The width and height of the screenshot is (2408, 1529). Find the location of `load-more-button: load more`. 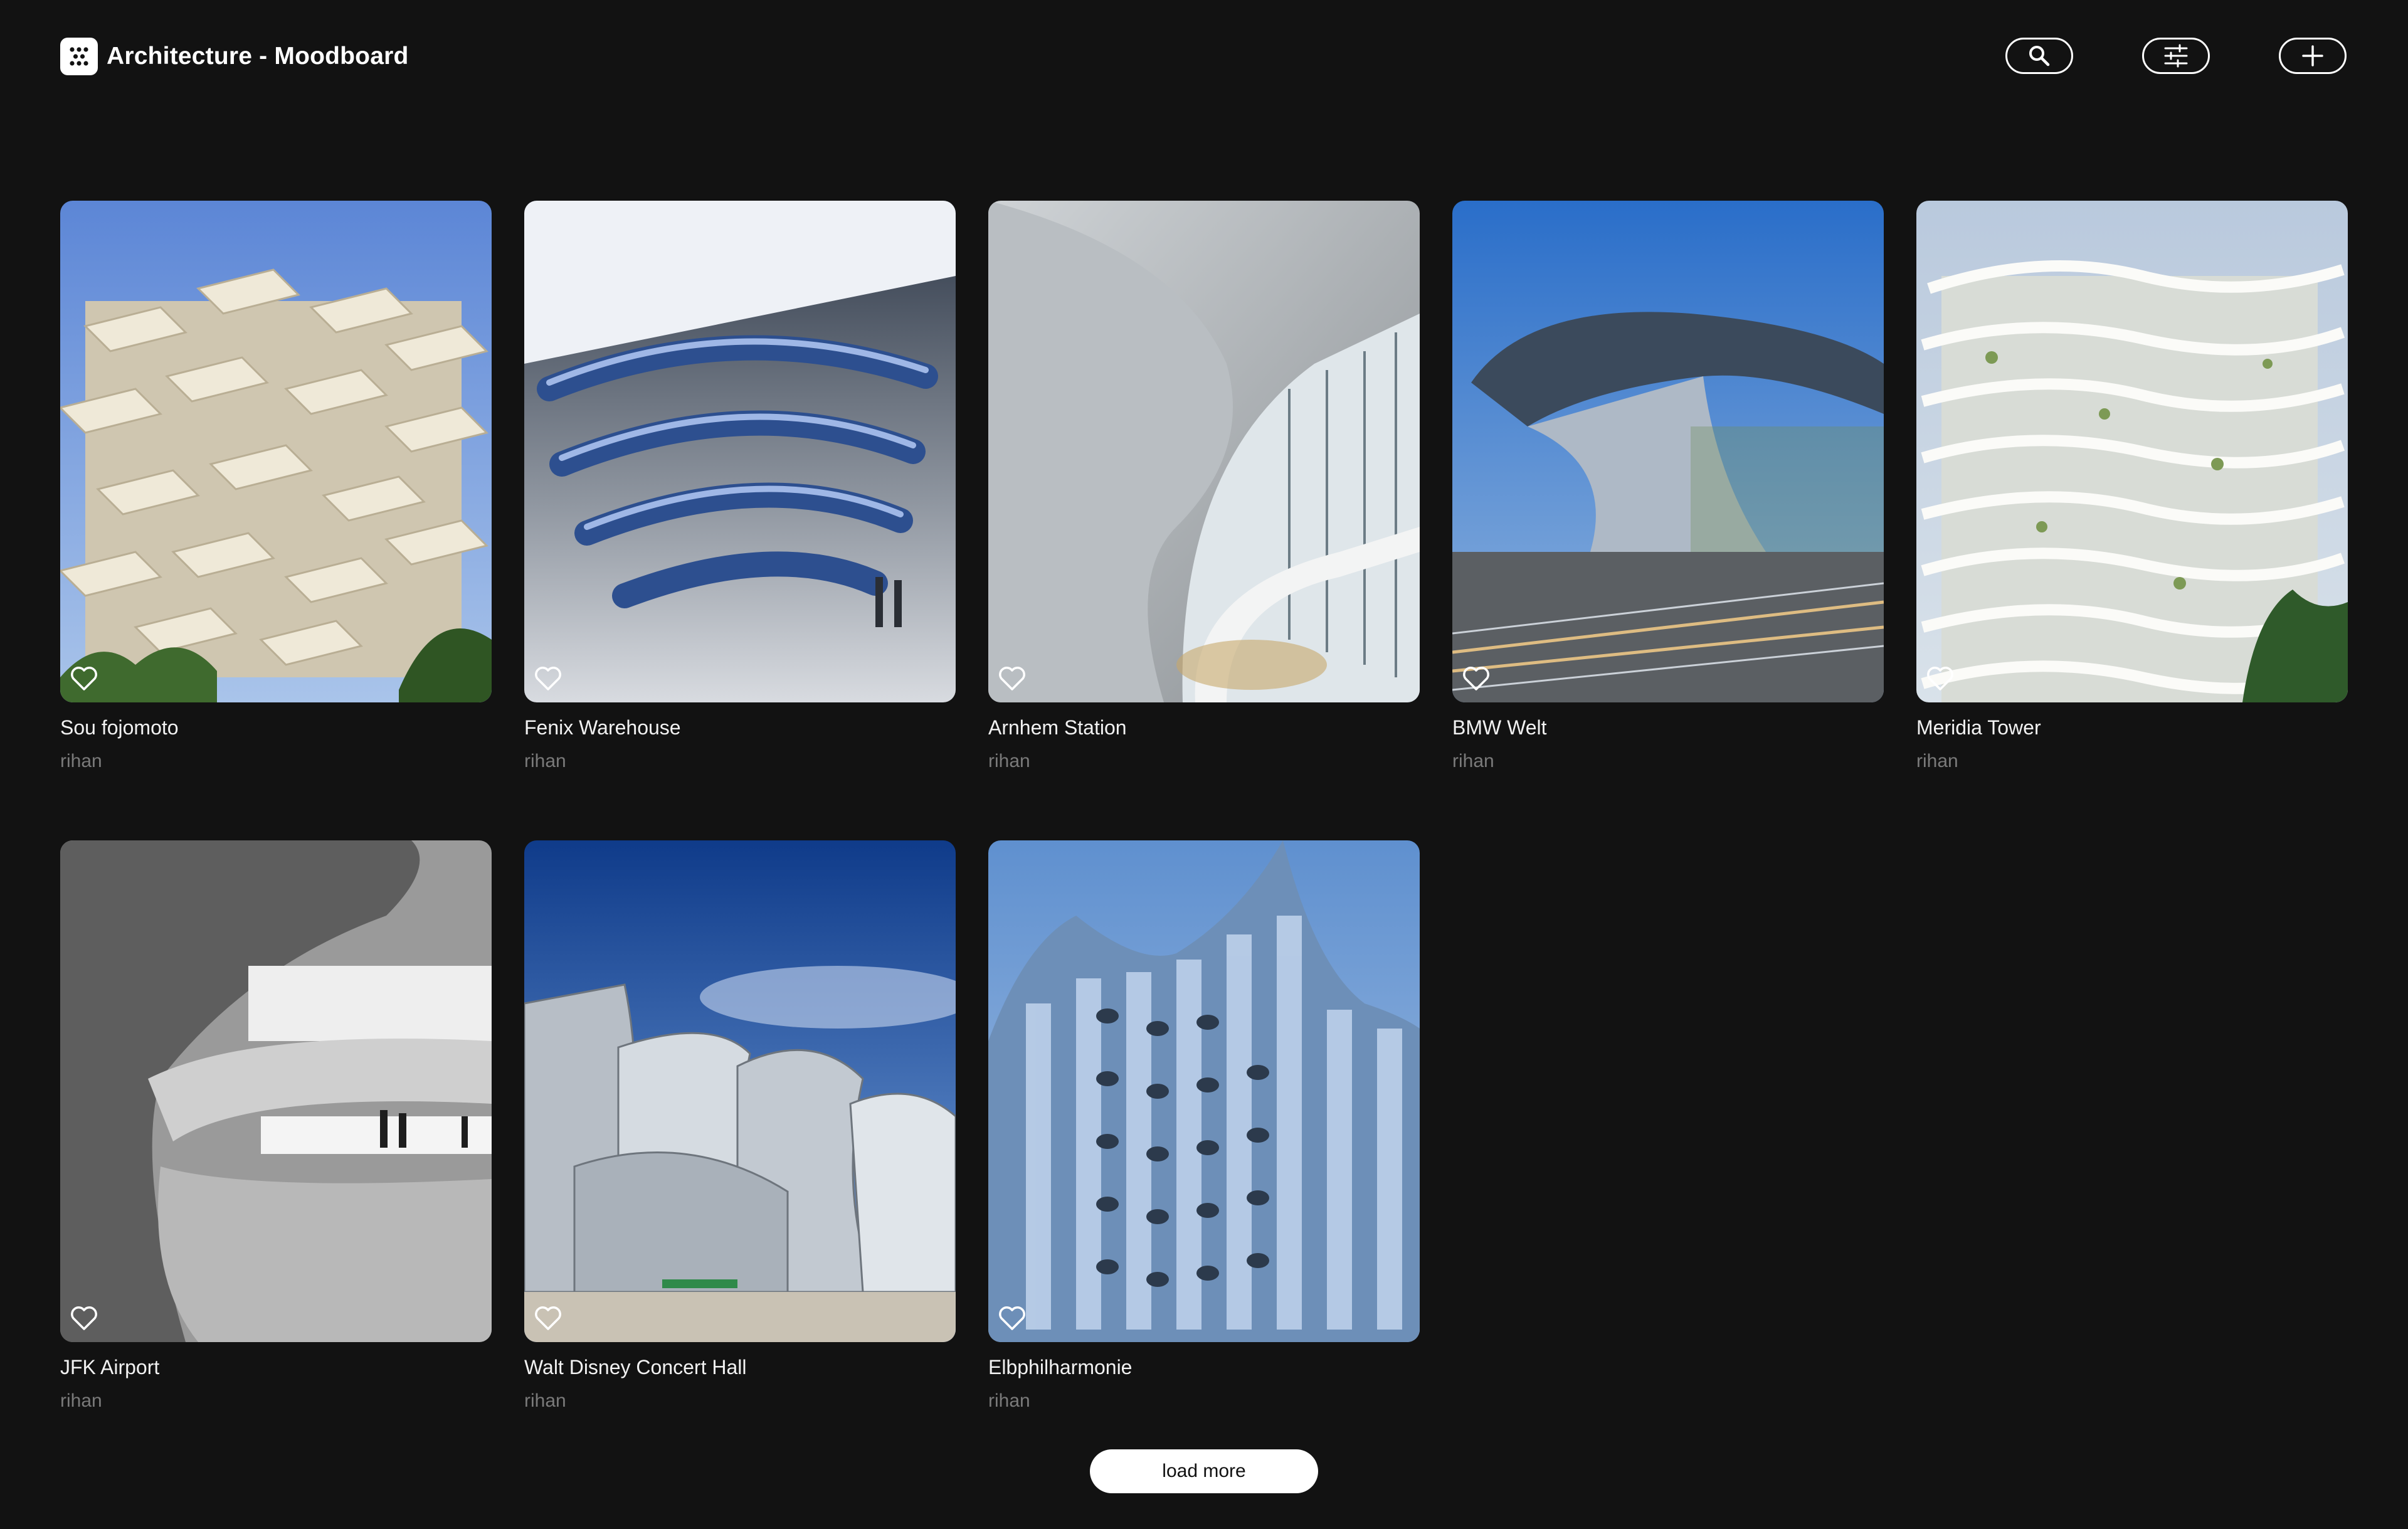

load-more-button: load more is located at coordinates (1204, 1471).